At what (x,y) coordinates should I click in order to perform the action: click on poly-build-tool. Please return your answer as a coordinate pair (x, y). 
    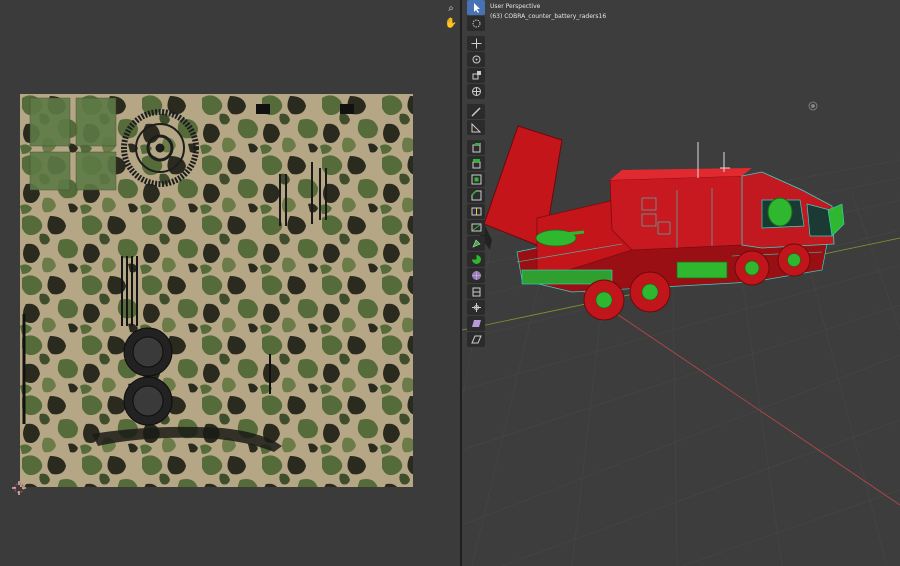
    Looking at the image, I should click on (476, 243).